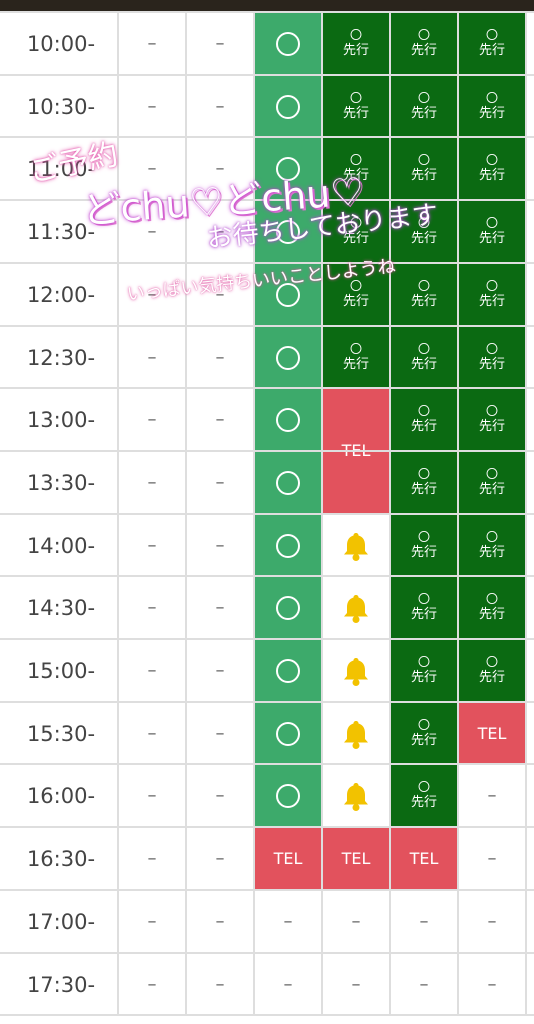  Describe the element at coordinates (118, 513) in the screenshot. I see `column-divider` at that location.